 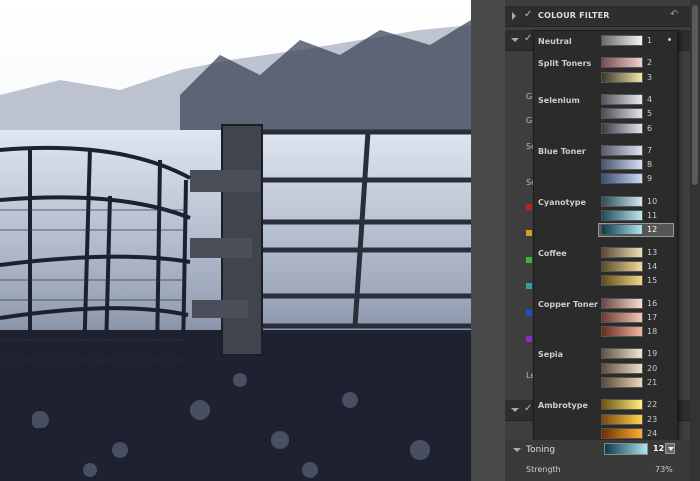 What do you see at coordinates (650, 165) in the screenshot?
I see `toning-swatch-number: 8` at bounding box center [650, 165].